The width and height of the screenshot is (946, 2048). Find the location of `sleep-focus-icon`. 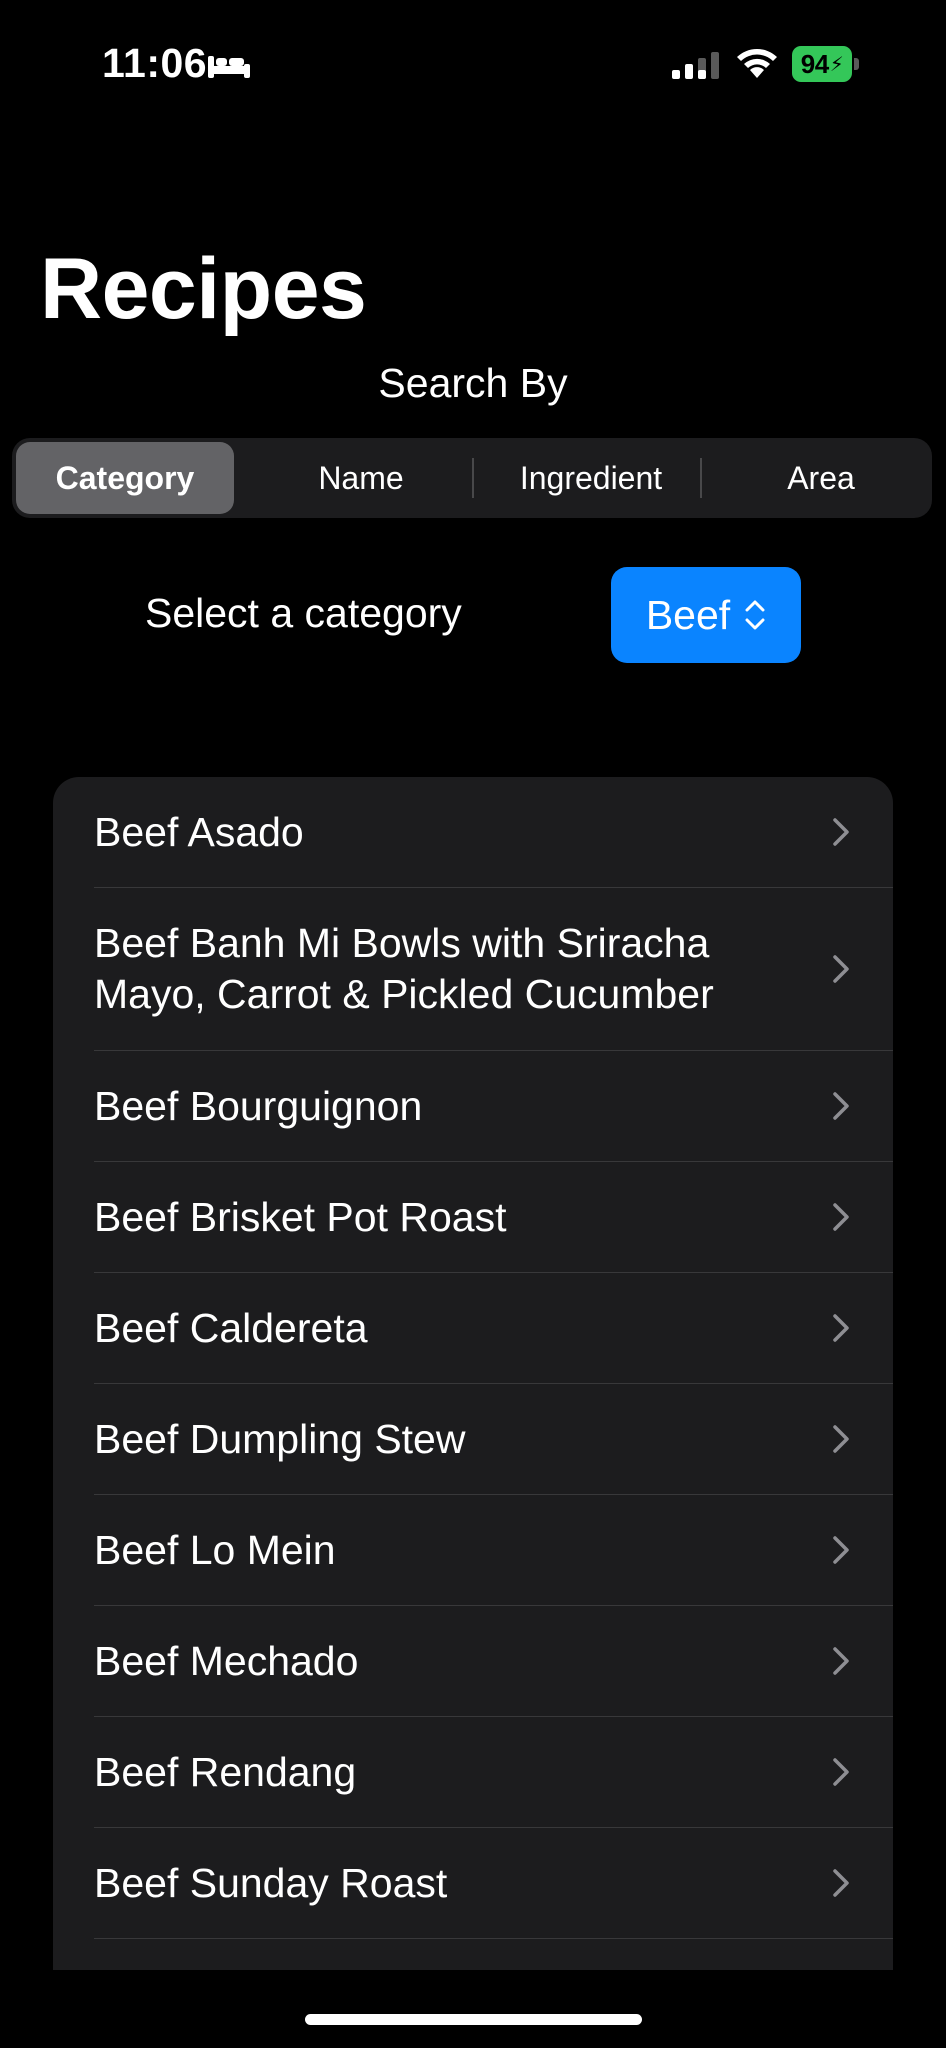

sleep-focus-icon is located at coordinates (229, 67).